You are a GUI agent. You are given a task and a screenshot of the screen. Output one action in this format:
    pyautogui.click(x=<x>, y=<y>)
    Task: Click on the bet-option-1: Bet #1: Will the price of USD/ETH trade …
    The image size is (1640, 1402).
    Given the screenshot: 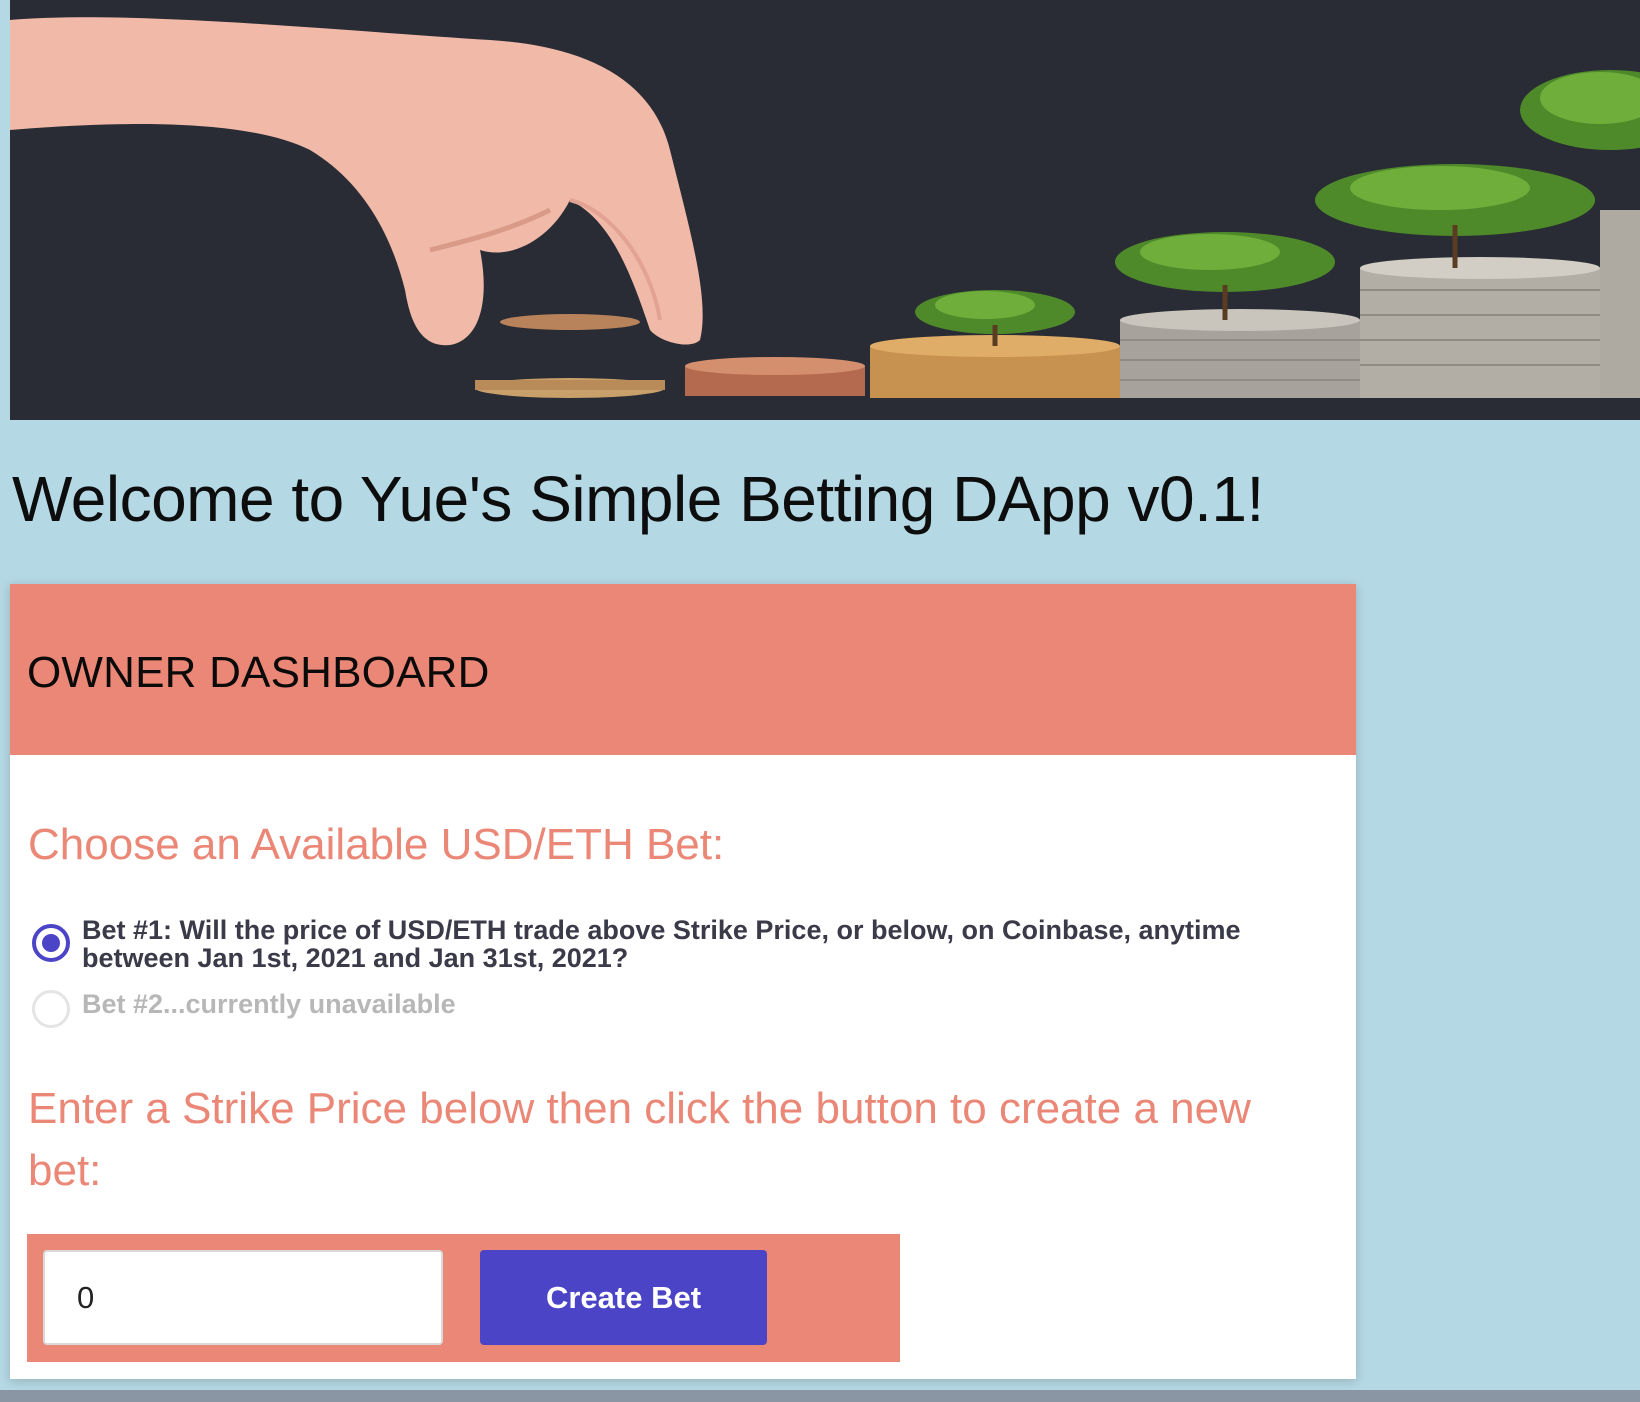 What is the action you would take?
    pyautogui.click(x=667, y=944)
    